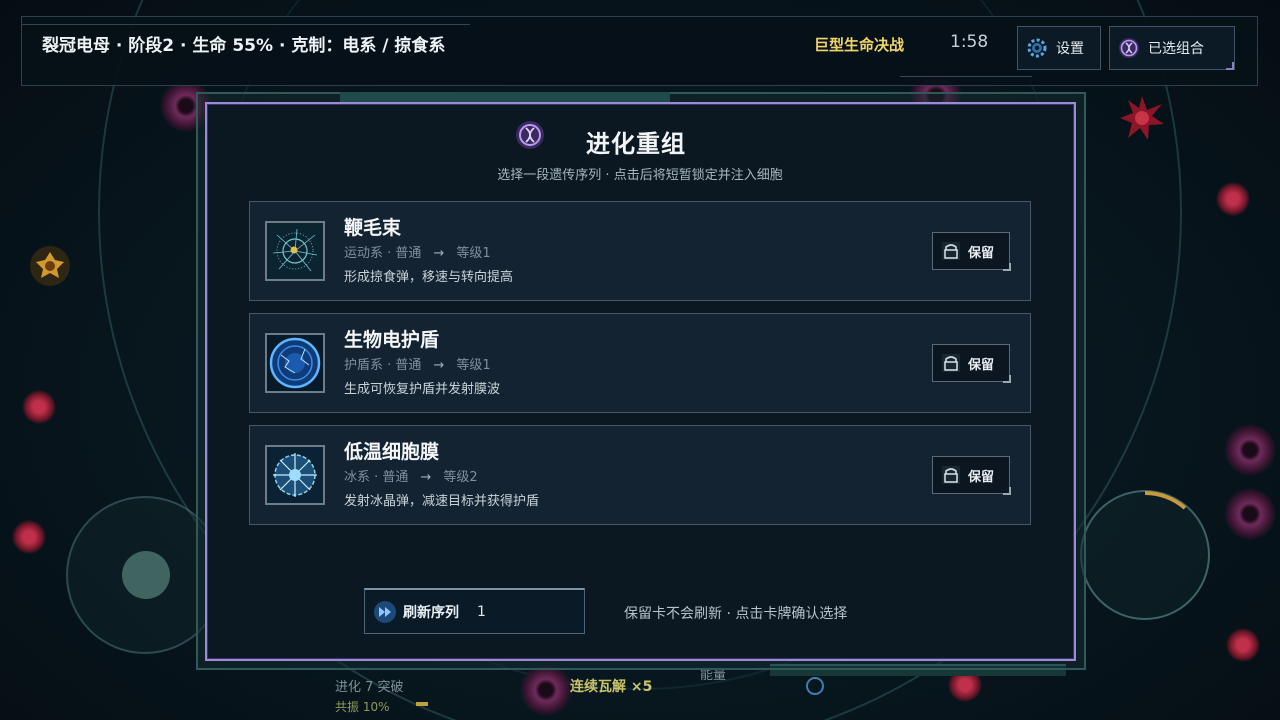 This screenshot has height=720, width=1280. Describe the element at coordinates (815, 686) in the screenshot. I see `energy-orb-icon` at that location.